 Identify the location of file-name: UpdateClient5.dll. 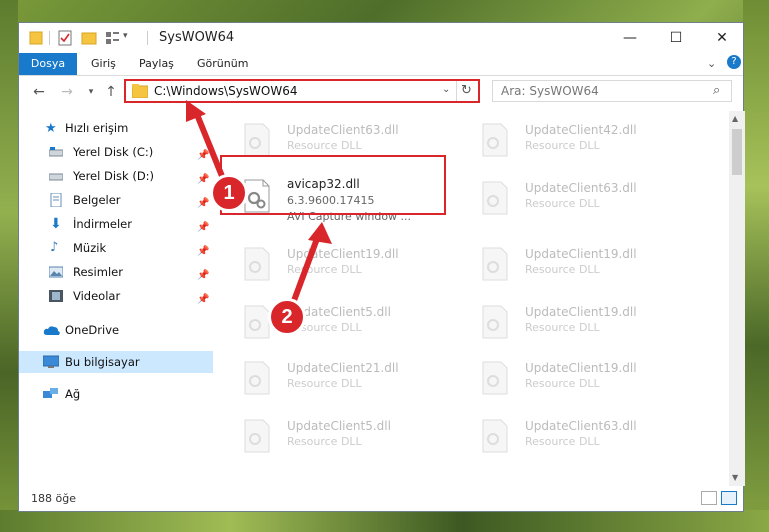
(339, 426).